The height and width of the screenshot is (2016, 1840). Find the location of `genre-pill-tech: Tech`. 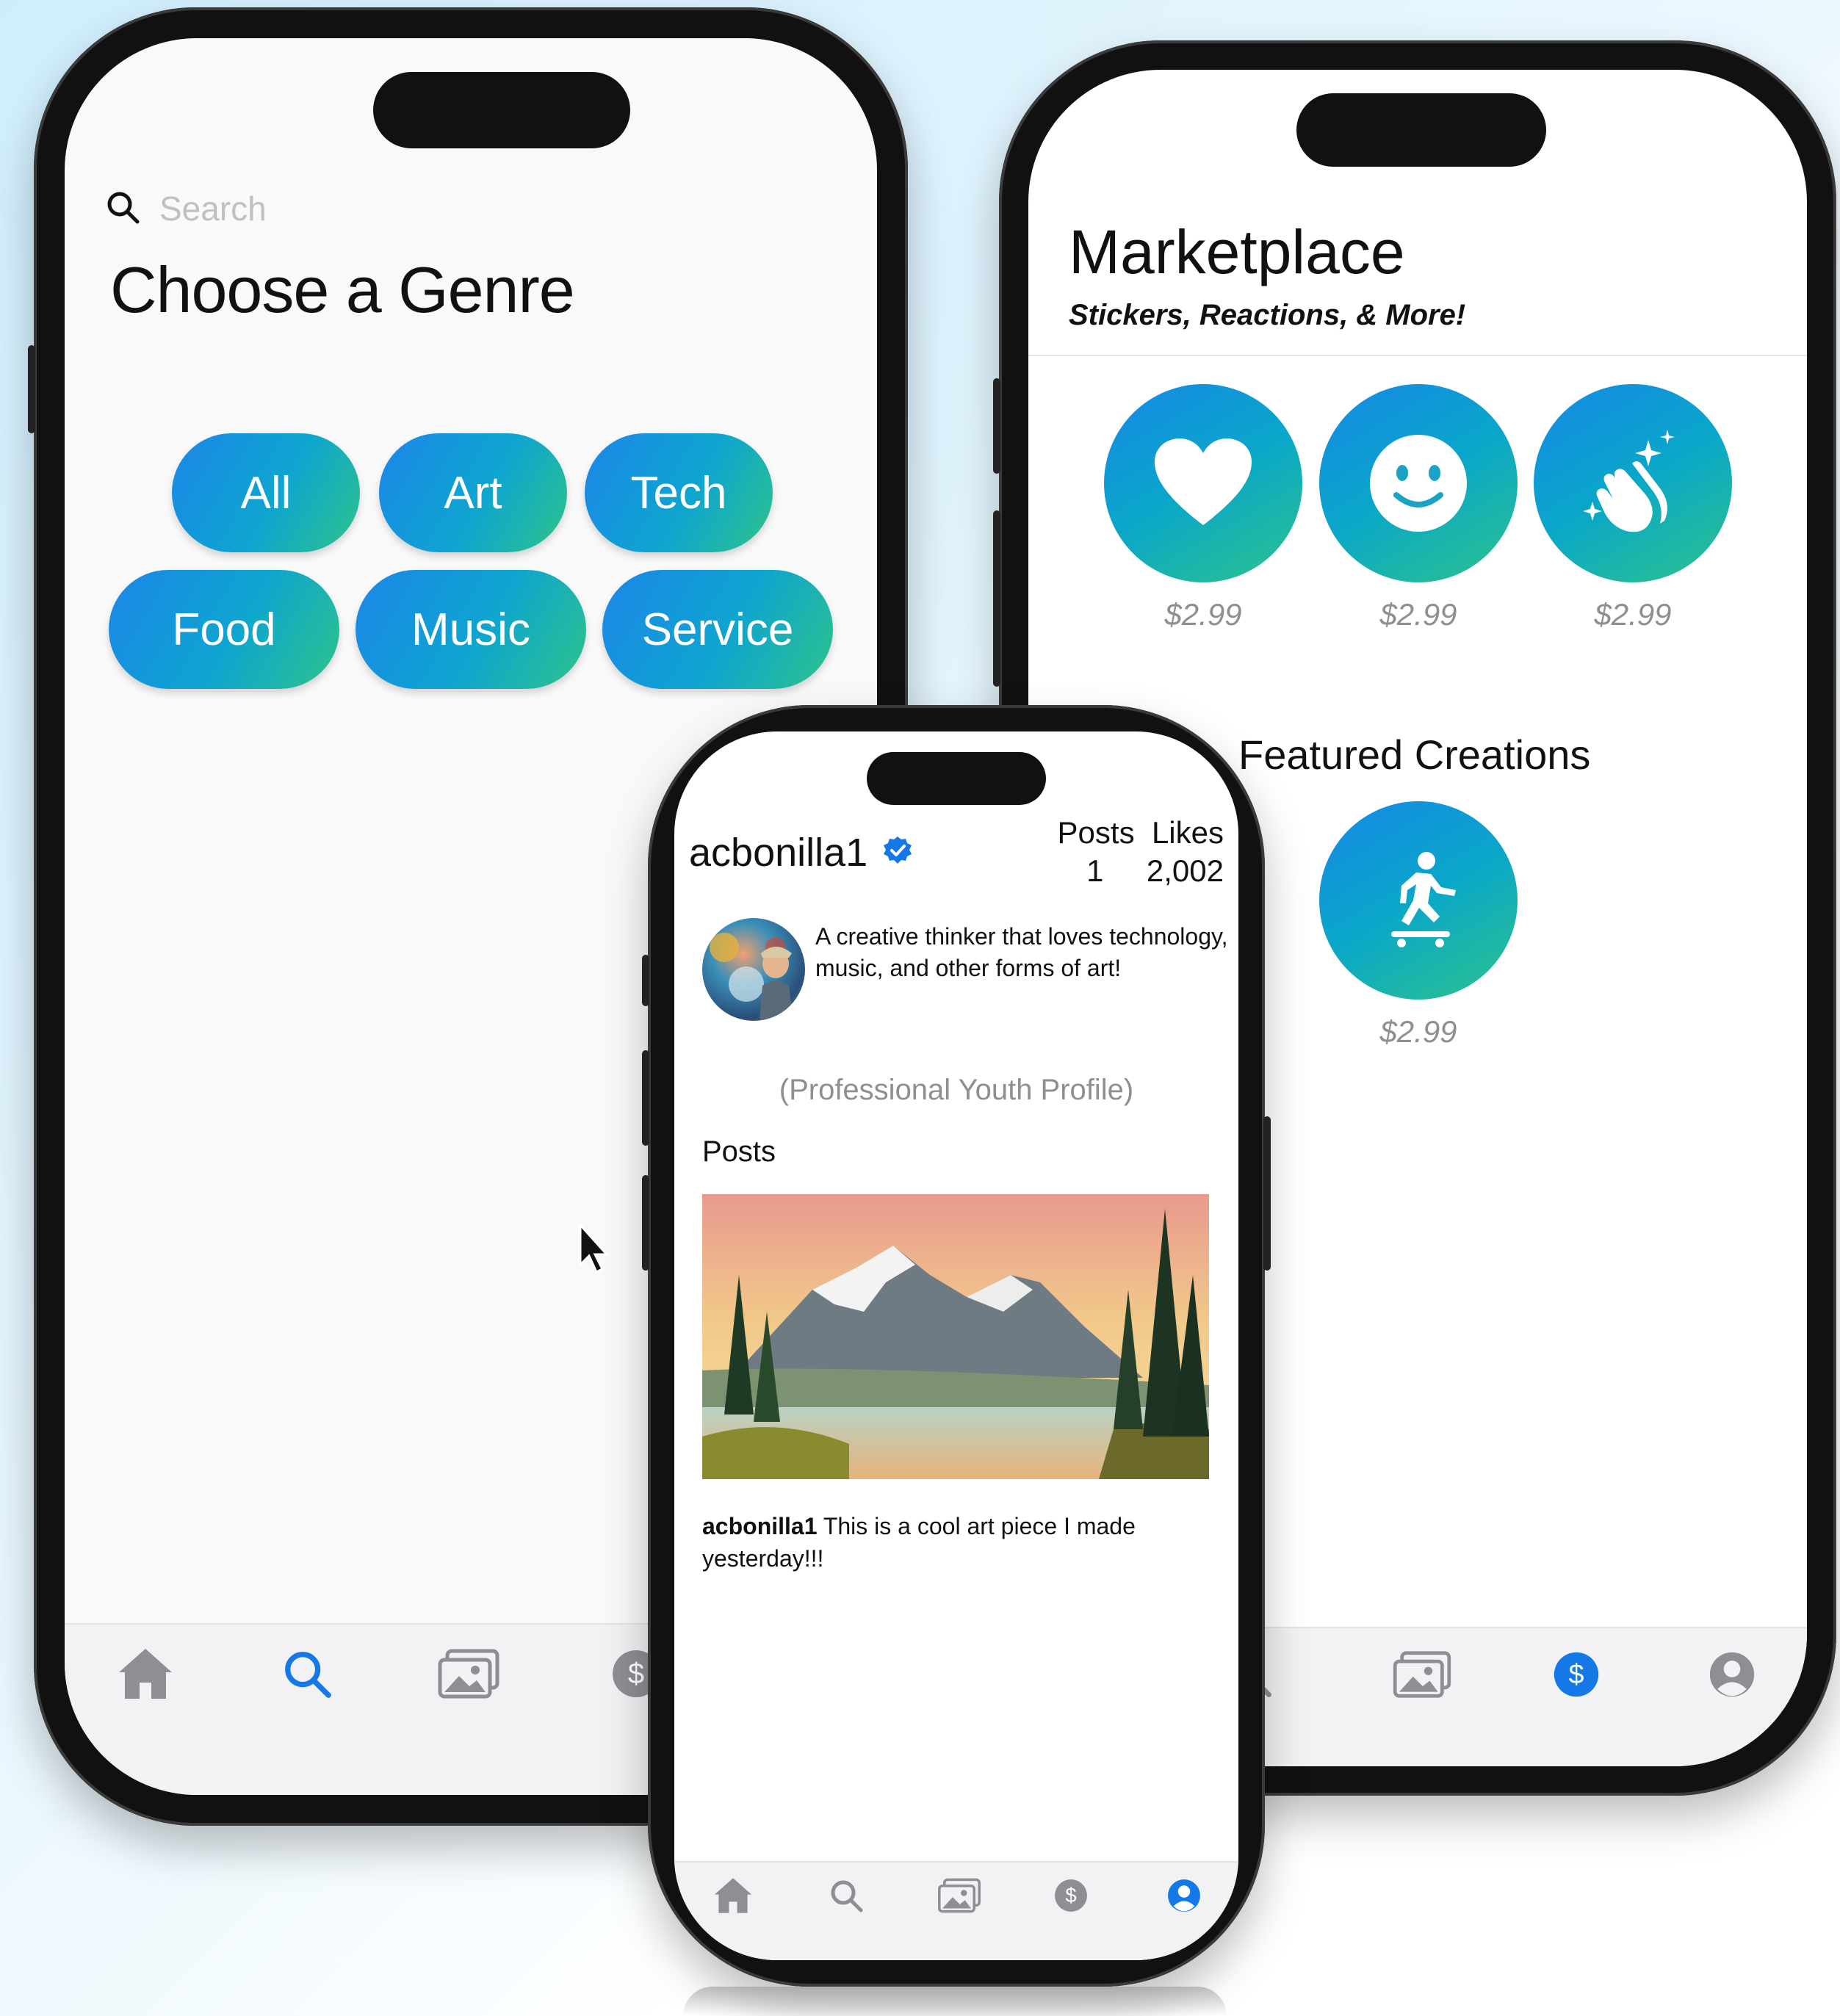

genre-pill-tech: Tech is located at coordinates (679, 492).